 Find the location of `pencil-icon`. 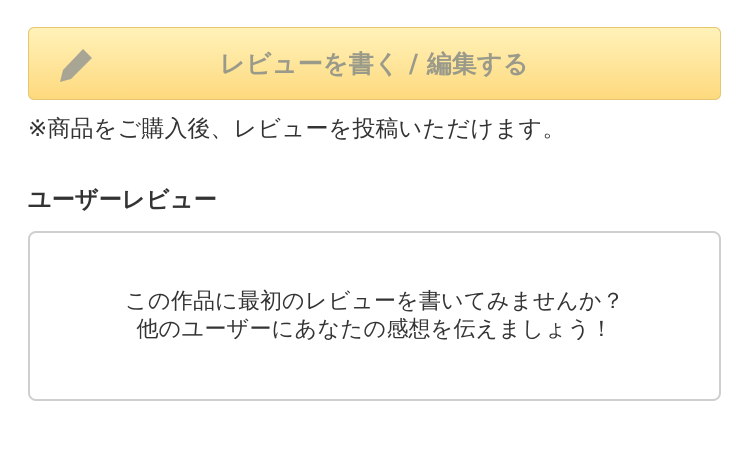

pencil-icon is located at coordinates (76, 65).